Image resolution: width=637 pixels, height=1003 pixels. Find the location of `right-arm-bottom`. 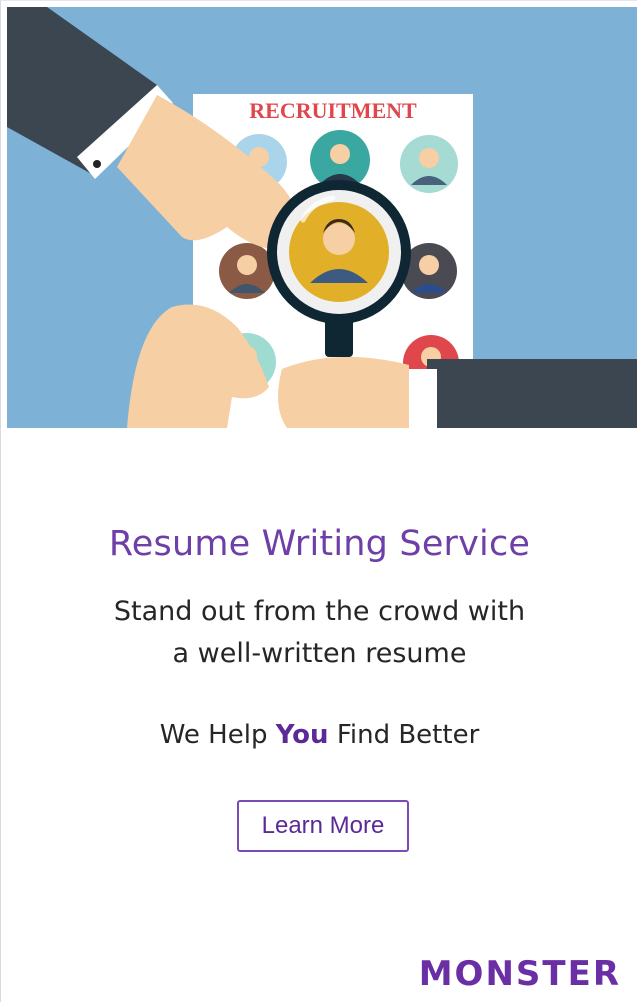

right-arm-bottom is located at coordinates (457, 392).